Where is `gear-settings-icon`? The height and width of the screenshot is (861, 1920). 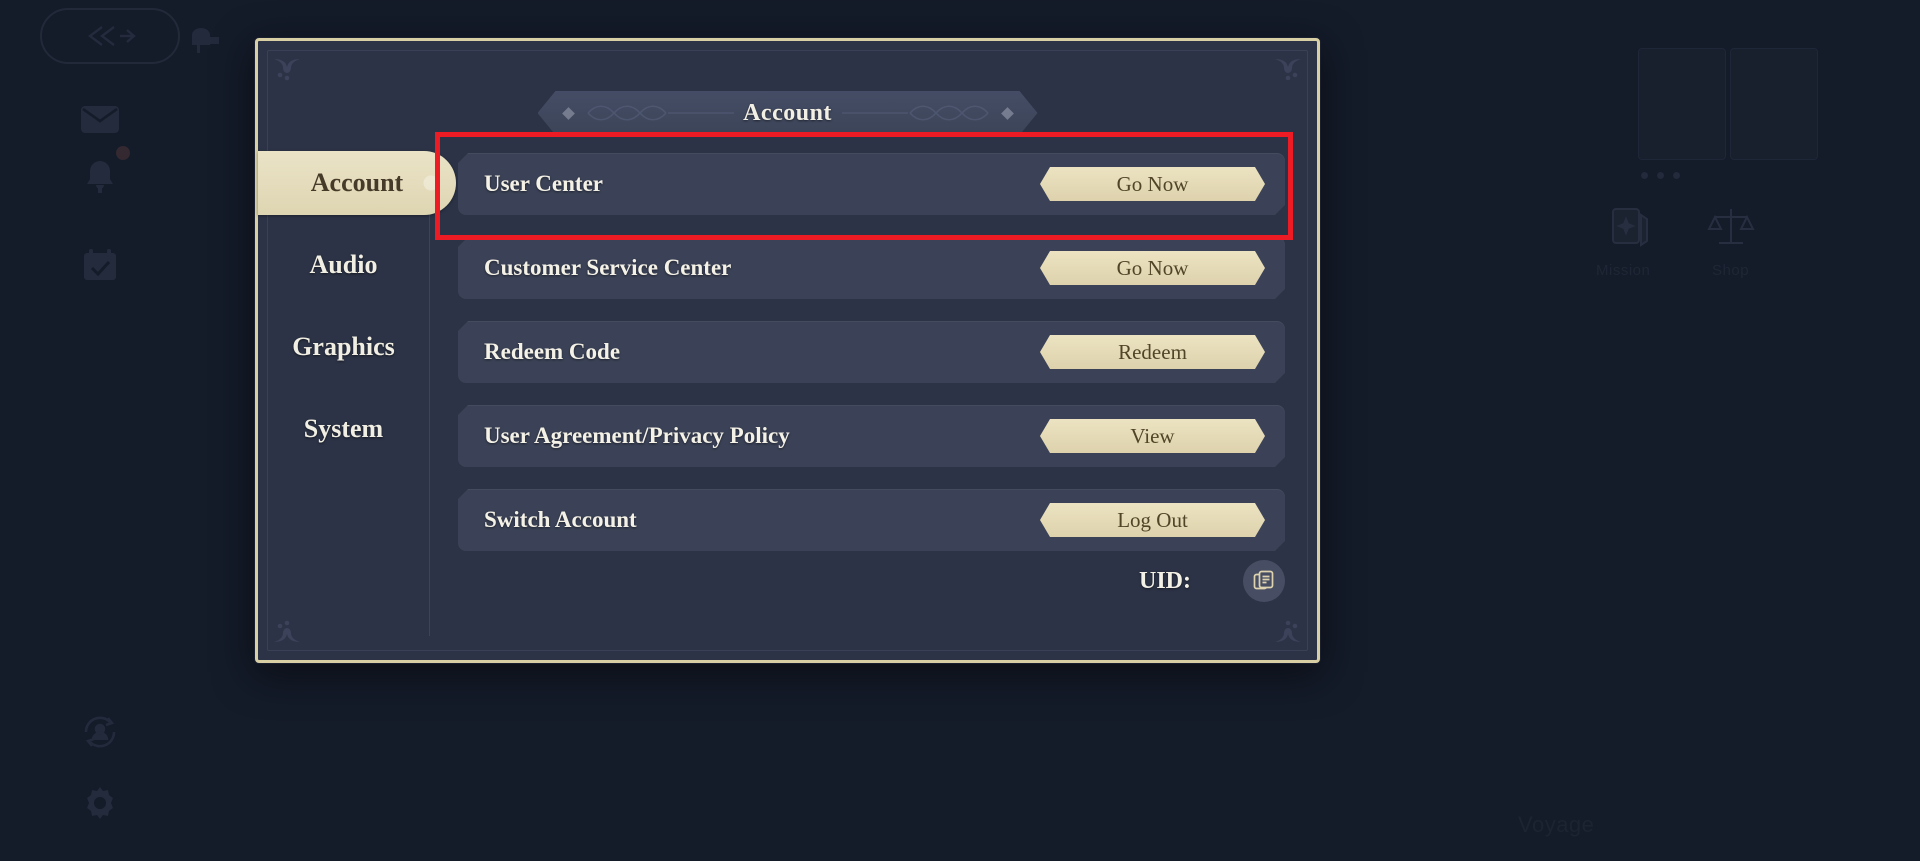 gear-settings-icon is located at coordinates (100, 803).